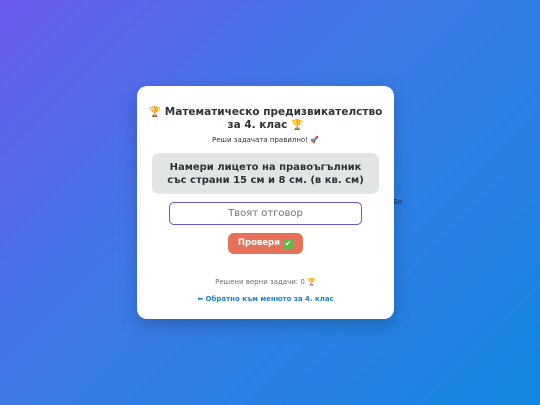 This screenshot has height=405, width=540. I want to click on solved-count: 0, so click(302, 282).